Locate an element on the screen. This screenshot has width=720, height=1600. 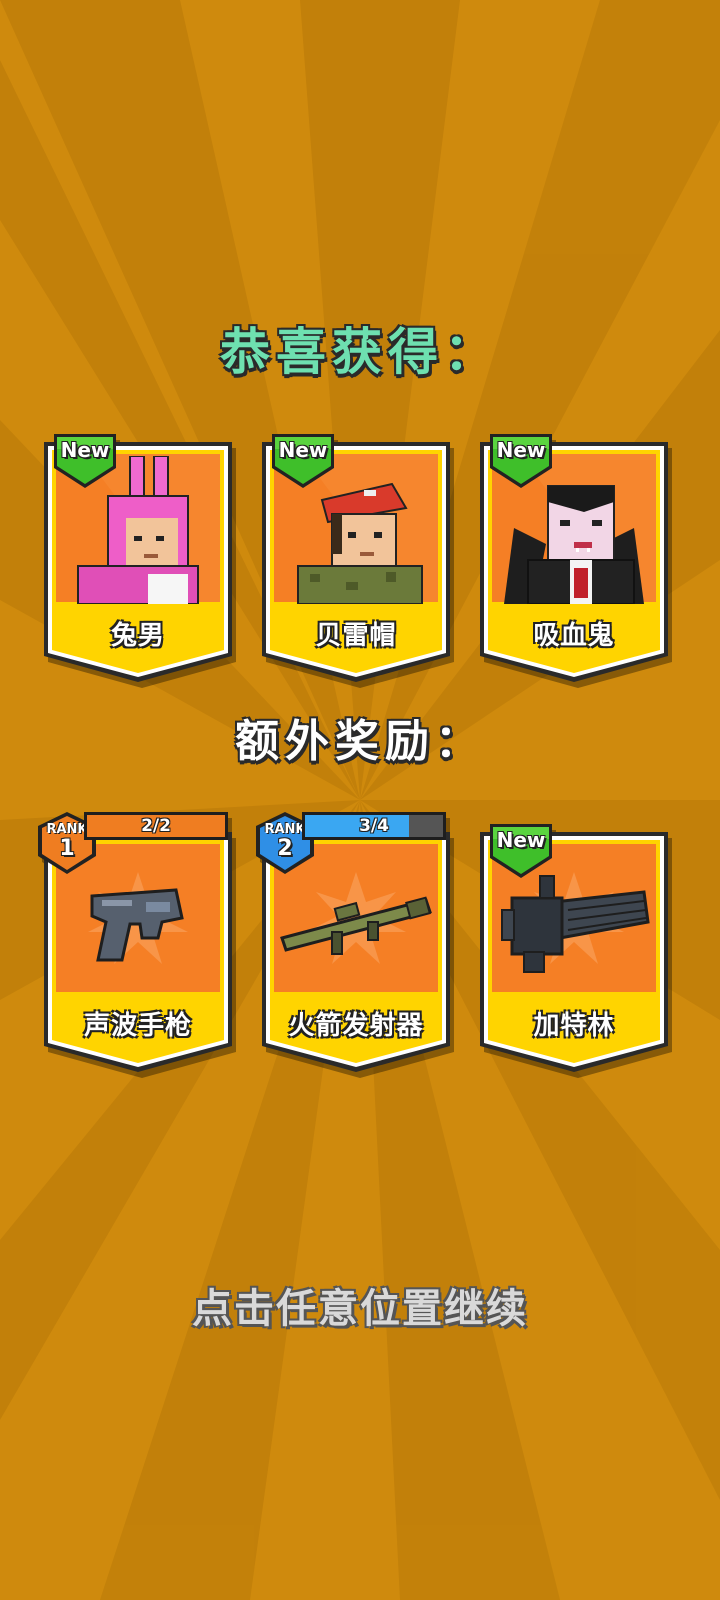
upgrade-progress-bar: 3/4 is located at coordinates (374, 826).